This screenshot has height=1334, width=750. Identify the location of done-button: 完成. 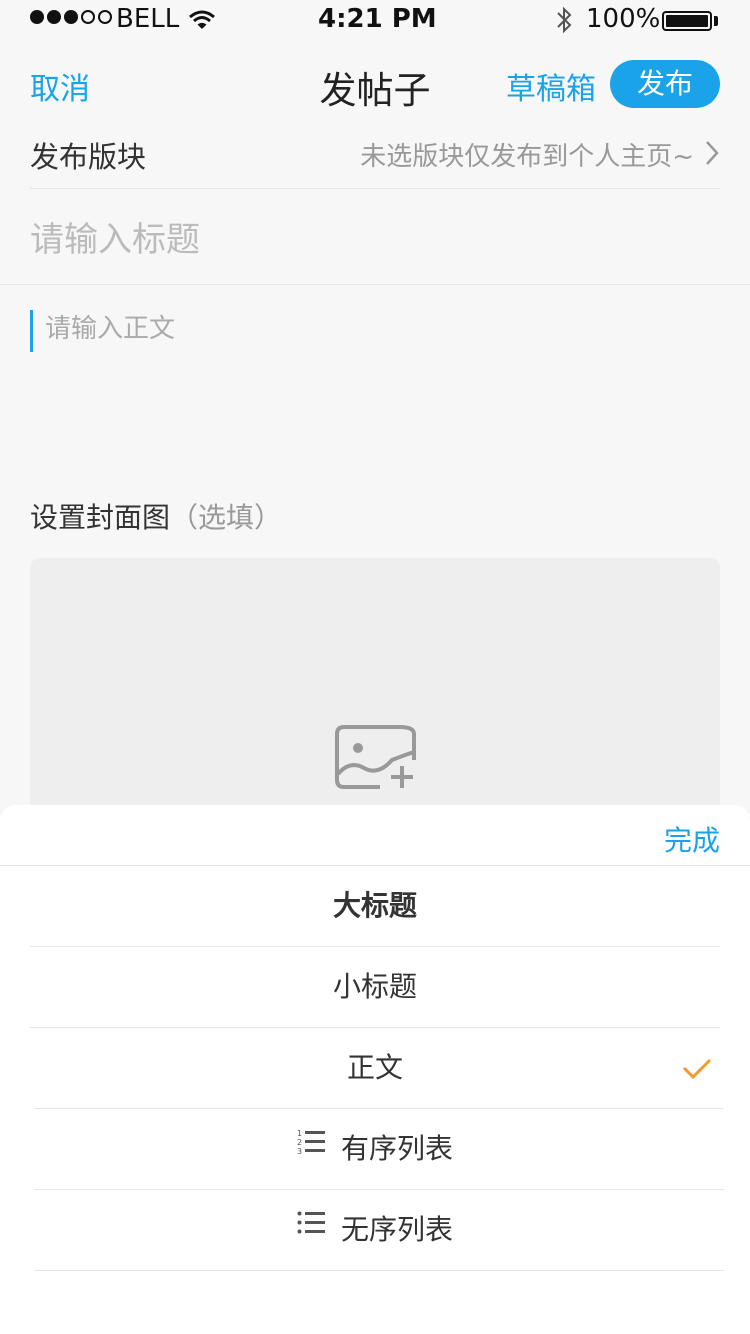
(692, 839).